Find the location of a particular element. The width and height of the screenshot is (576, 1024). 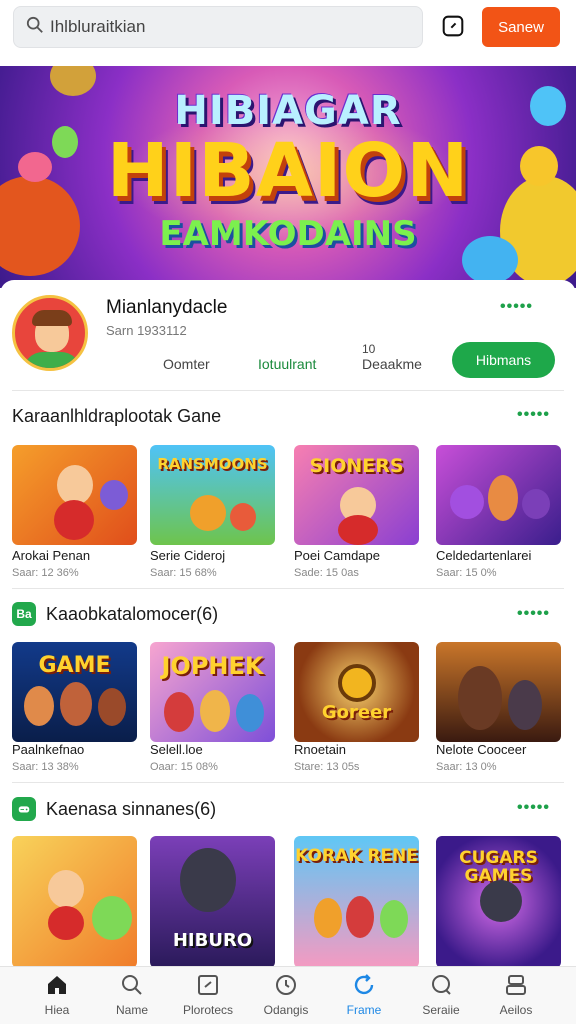

avatar-shirt is located at coordinates (52, 360).